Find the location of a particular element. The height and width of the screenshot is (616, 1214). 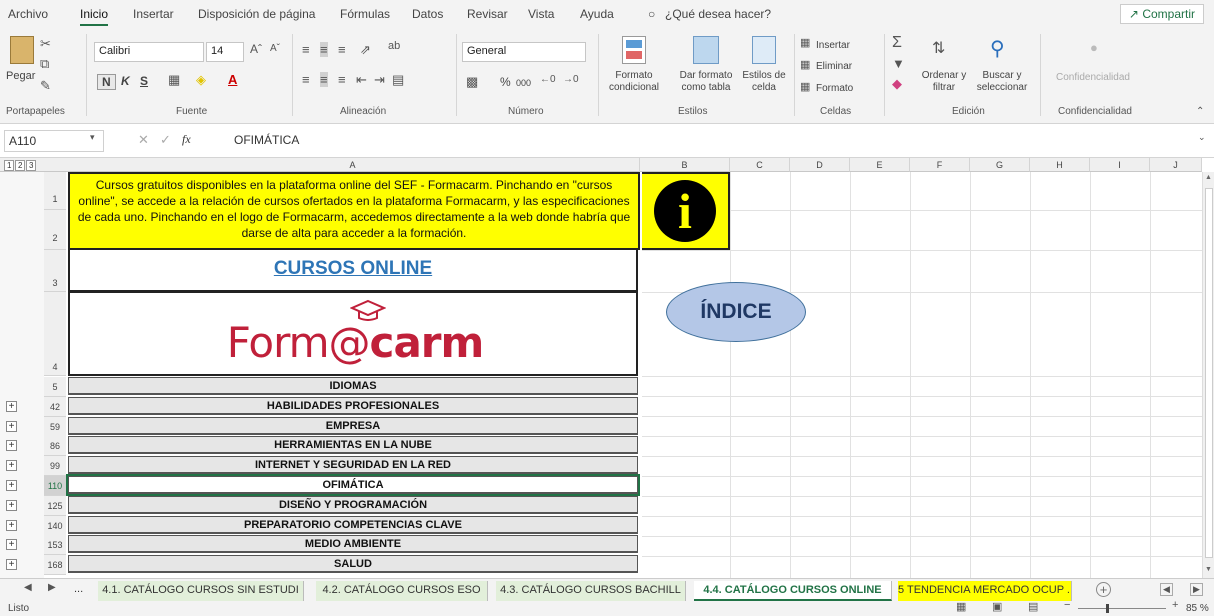

tab-sheet-4-4-active: 4.4. CATÁLOGO CURSOS ONLINE is located at coordinates (793, 591).